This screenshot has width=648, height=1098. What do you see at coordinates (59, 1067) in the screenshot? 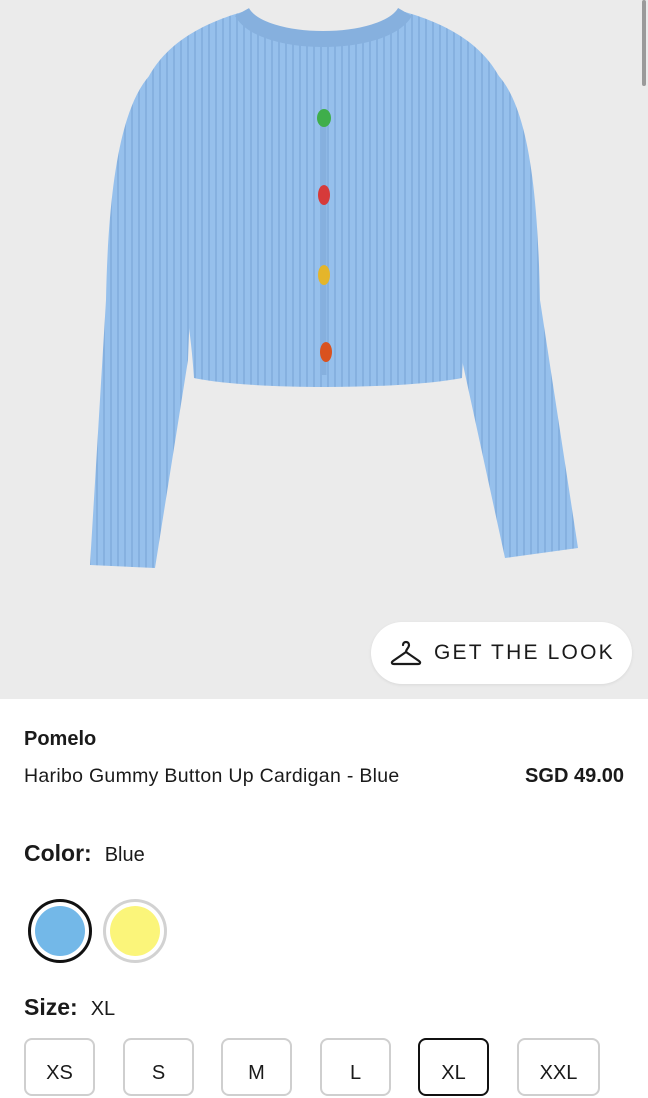
I see `size-option-xs: XS` at bounding box center [59, 1067].